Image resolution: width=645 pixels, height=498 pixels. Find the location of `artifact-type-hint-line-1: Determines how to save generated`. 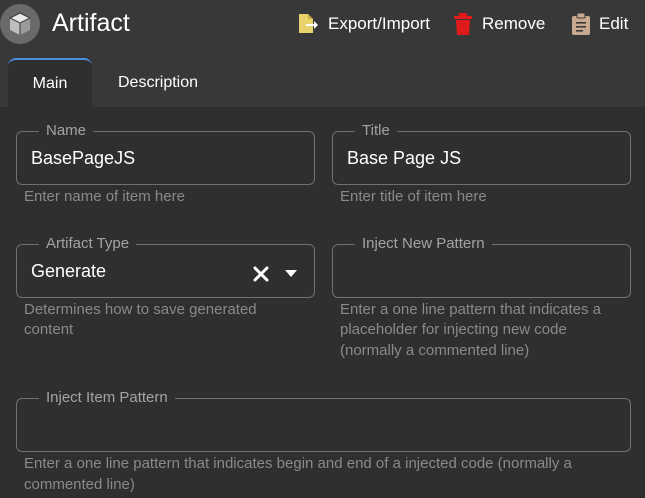

artifact-type-hint-line-1: Determines how to save generated is located at coordinates (140, 309).